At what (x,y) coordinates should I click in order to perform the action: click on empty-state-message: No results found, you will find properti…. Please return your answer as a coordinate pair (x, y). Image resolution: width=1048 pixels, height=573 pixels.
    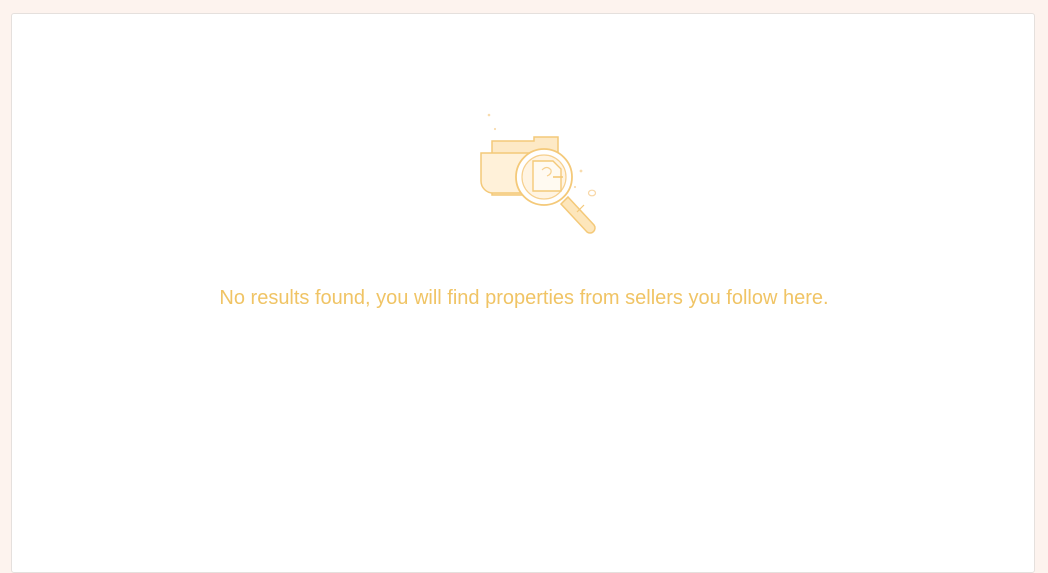
    Looking at the image, I should click on (524, 298).